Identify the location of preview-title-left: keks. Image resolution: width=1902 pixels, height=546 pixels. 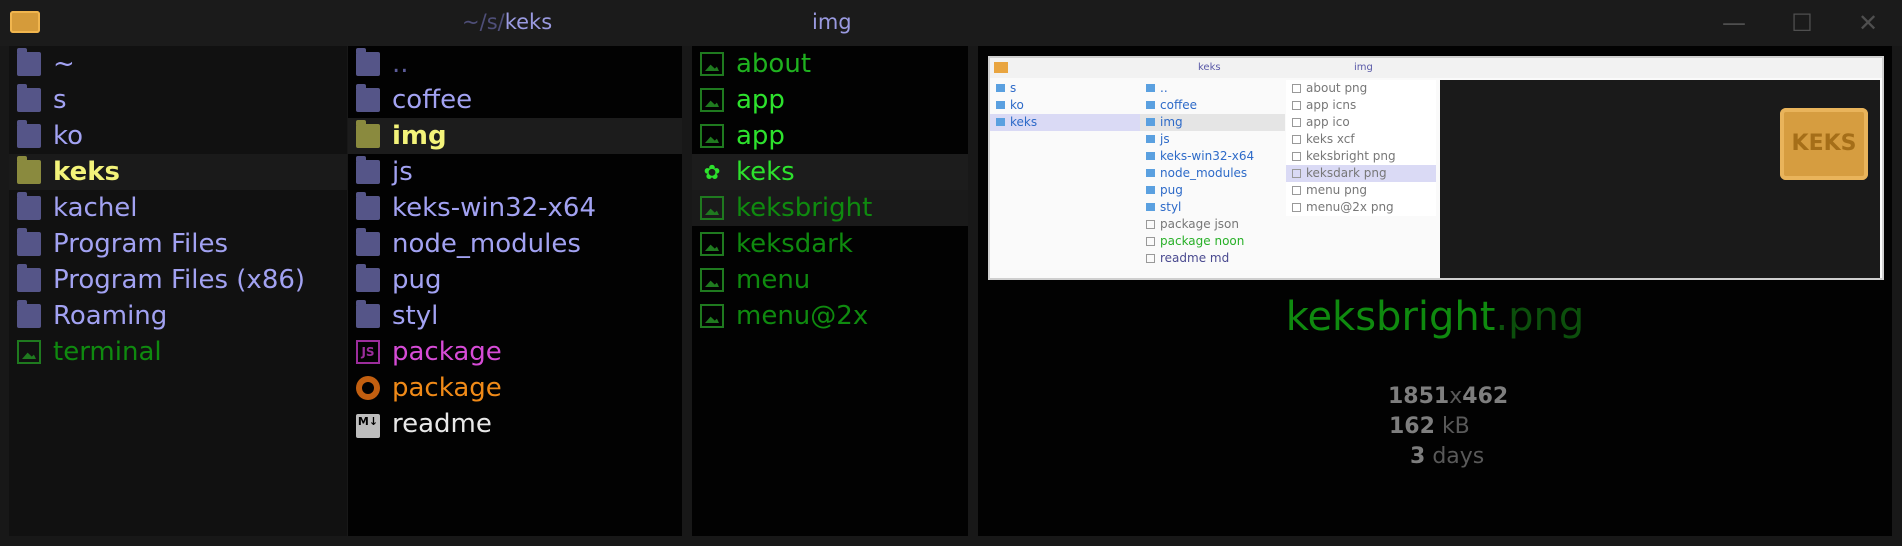
(1209, 67).